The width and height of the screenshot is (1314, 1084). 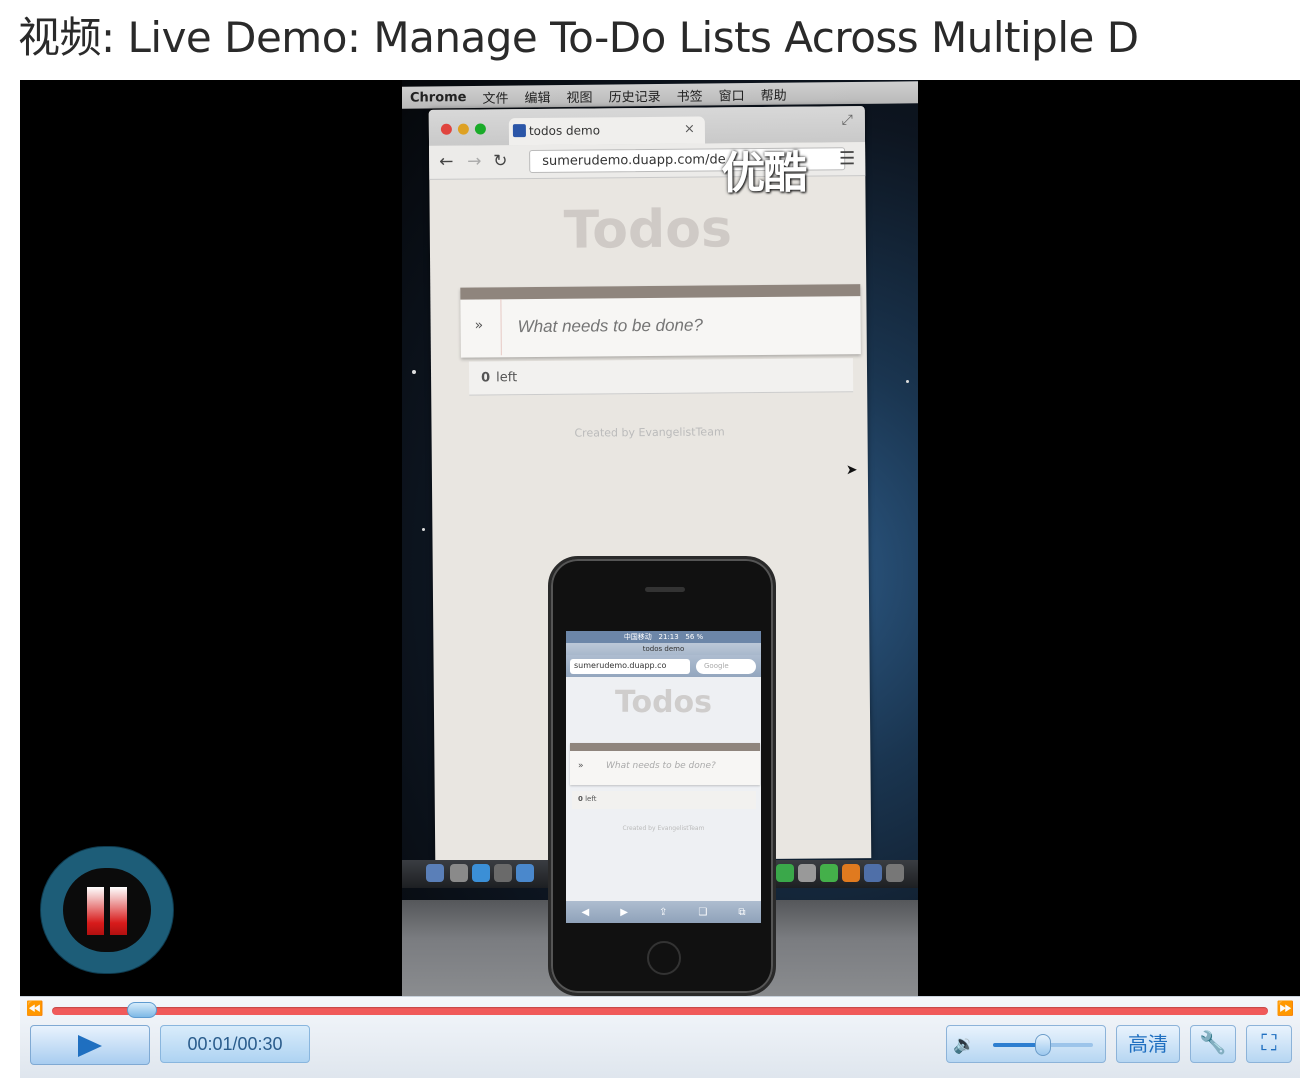 What do you see at coordinates (118, 911) in the screenshot?
I see `pause-bar-right` at bounding box center [118, 911].